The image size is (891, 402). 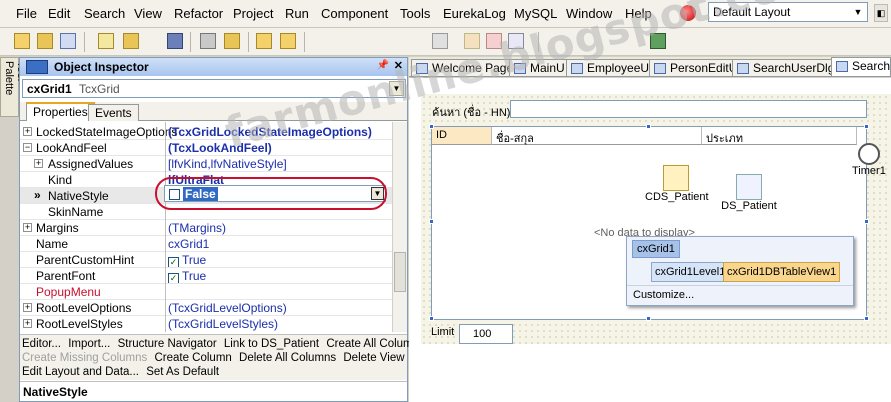 I want to click on collapse-icon: −, so click(x=27, y=147).